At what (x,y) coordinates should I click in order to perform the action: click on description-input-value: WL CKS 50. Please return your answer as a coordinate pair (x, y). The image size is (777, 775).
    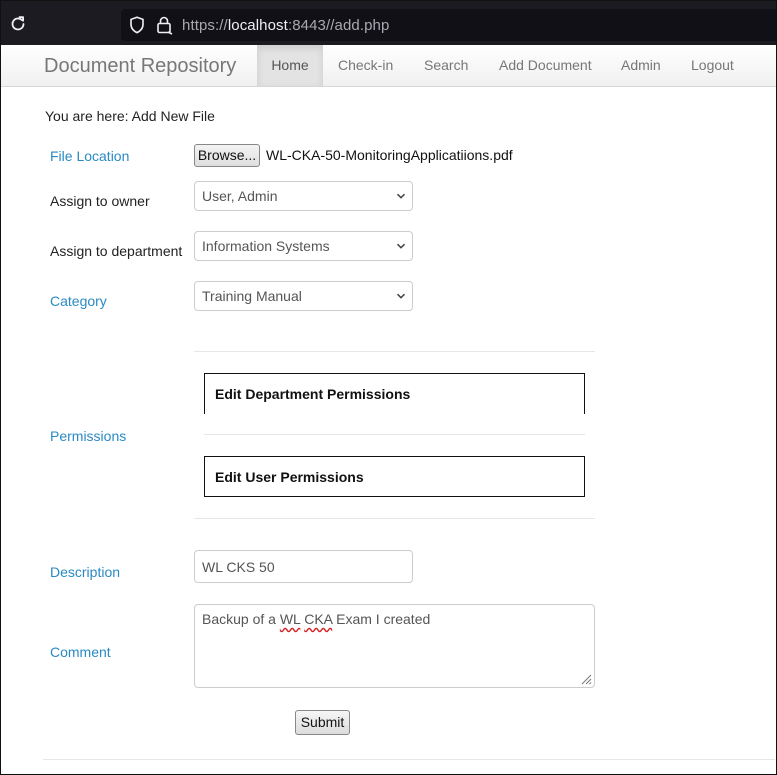
    Looking at the image, I should click on (238, 567).